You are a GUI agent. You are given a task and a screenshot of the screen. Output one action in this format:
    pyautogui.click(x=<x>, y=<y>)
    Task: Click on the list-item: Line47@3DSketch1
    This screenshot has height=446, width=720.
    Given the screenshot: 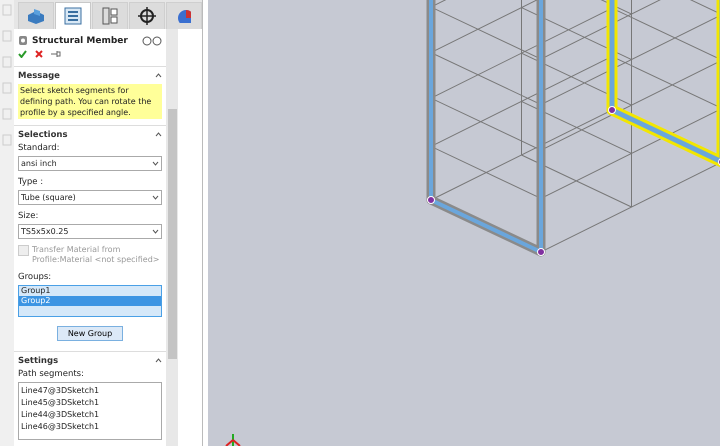 What is the action you would take?
    pyautogui.click(x=90, y=391)
    